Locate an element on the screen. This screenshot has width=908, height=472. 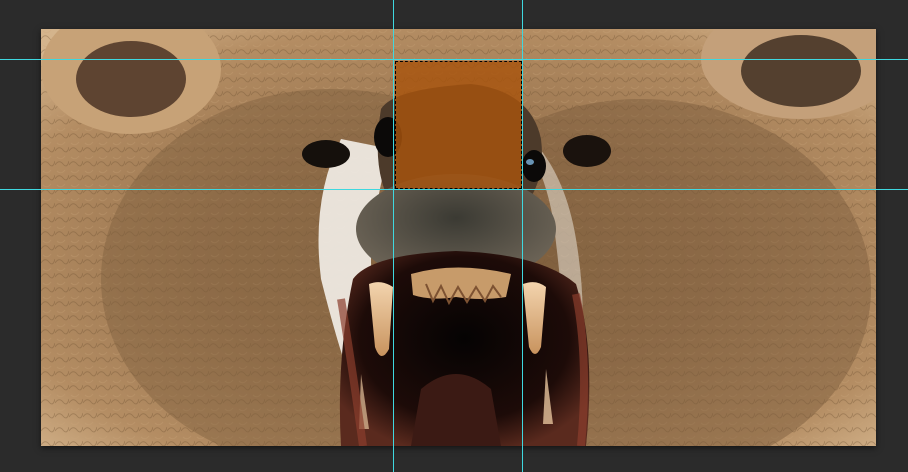
right-eye is located at coordinates (587, 151).